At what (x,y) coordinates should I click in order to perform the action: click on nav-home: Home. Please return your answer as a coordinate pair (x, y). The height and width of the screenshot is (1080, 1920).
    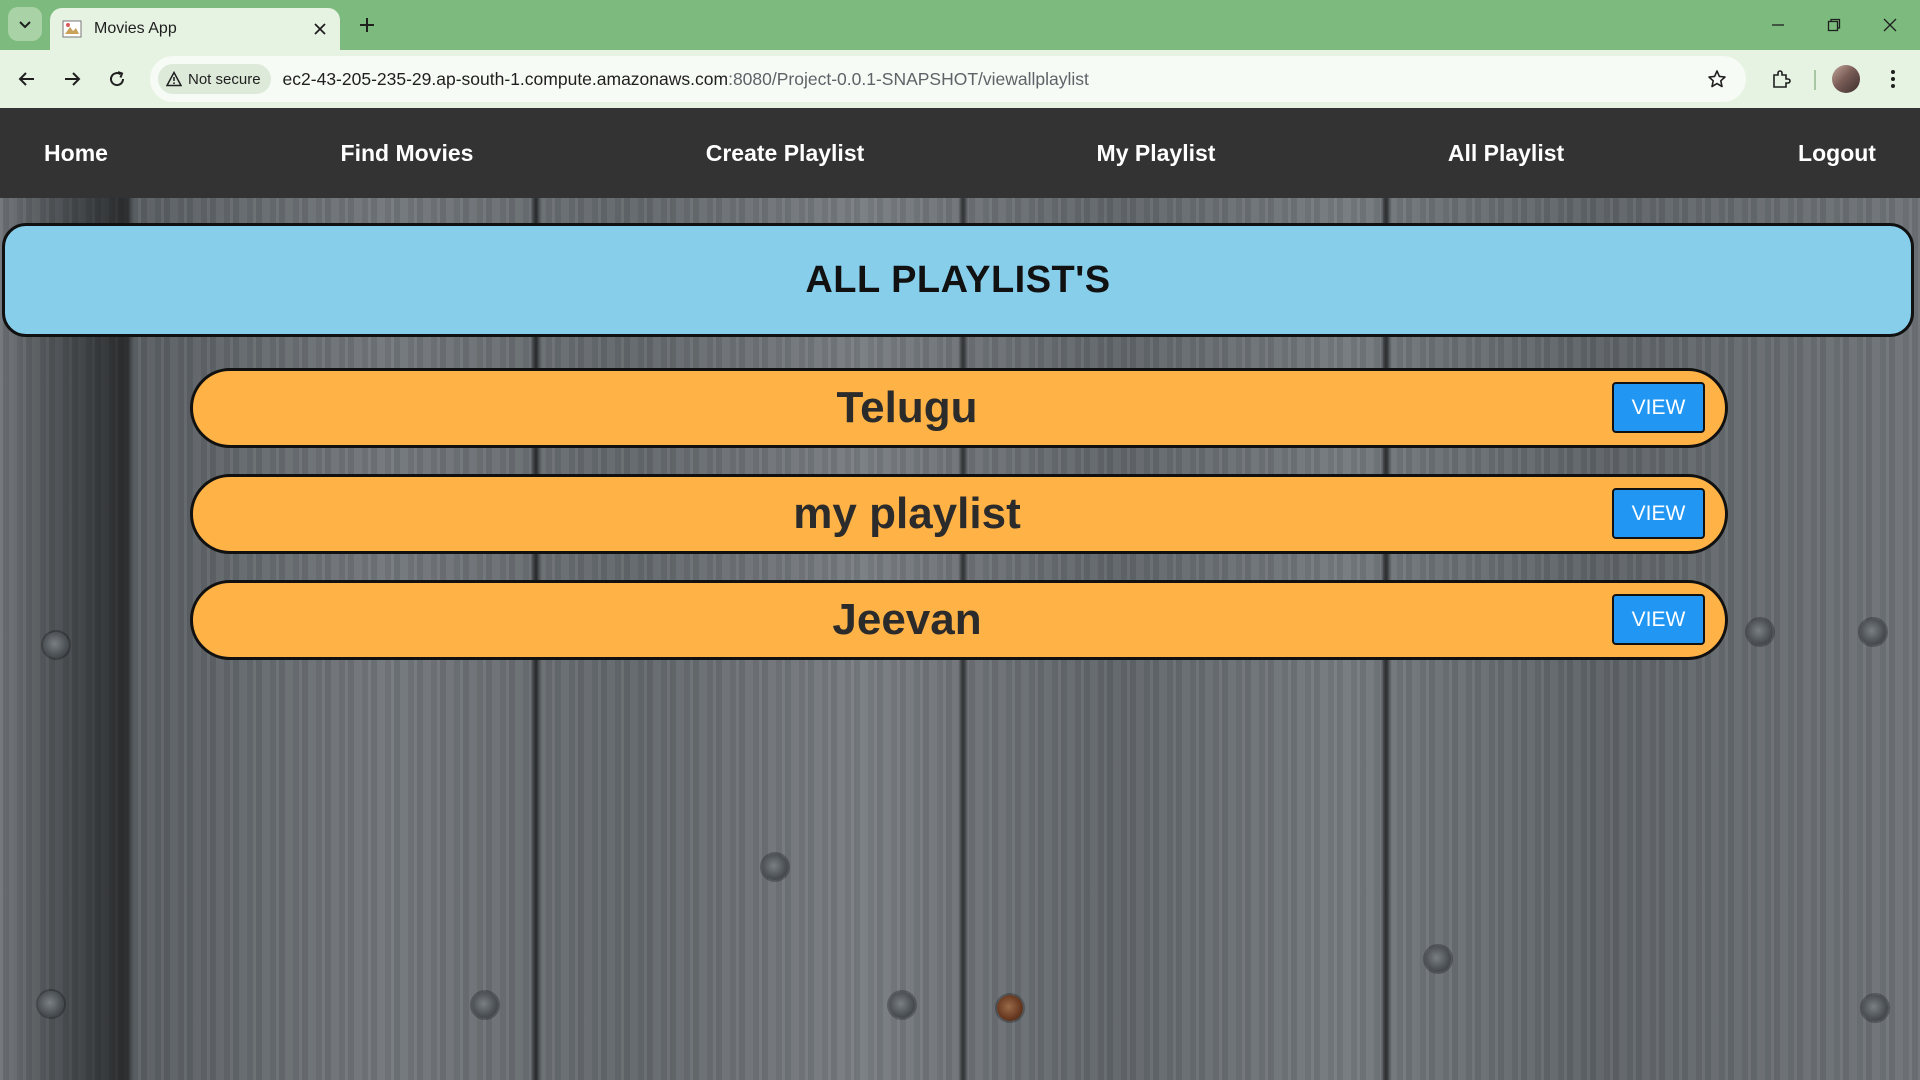
    Looking at the image, I should click on (76, 153).